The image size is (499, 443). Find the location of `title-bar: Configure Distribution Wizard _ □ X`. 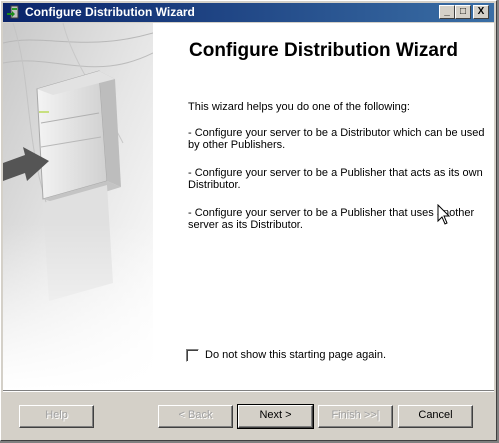

title-bar: Configure Distribution Wizard _ □ X is located at coordinates (248, 12).